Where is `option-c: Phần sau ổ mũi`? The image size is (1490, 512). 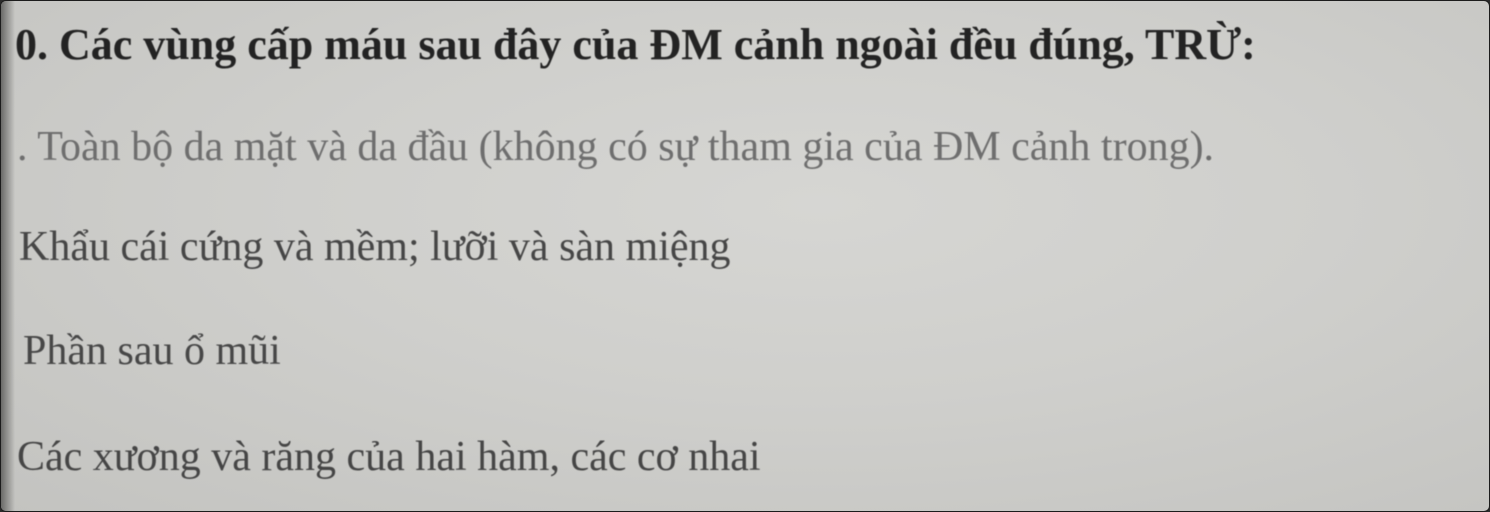
option-c: Phần sau ổ mũi is located at coordinates (152, 351).